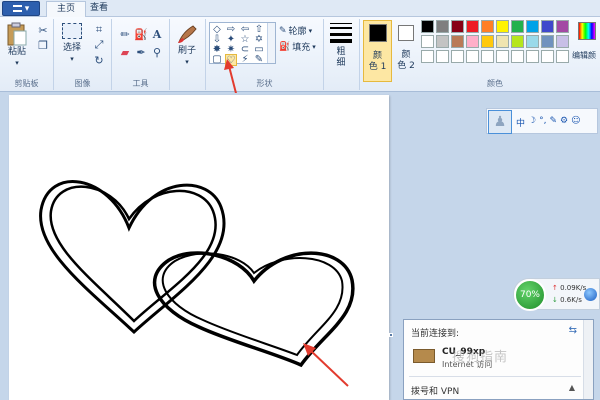 Image resolution: width=600 pixels, height=400 pixels. What do you see at coordinates (377, 67) in the screenshot?
I see `color-1-label-2: 色 1` at bounding box center [377, 67].